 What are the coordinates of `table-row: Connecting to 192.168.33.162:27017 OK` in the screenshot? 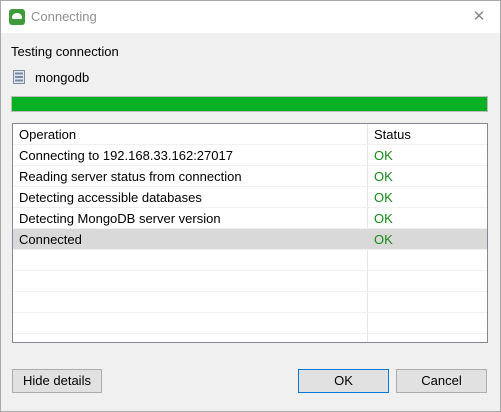 It's located at (250, 155).